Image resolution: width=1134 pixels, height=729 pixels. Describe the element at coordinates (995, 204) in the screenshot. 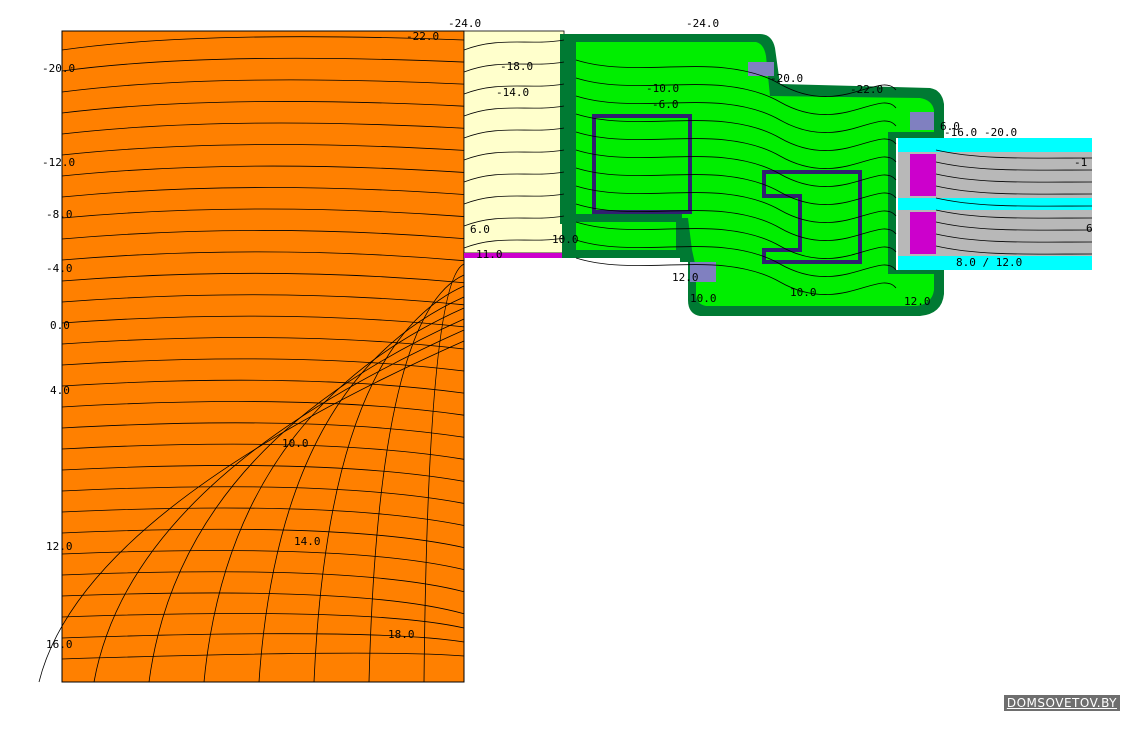

I see `glass-pane-middle` at that location.